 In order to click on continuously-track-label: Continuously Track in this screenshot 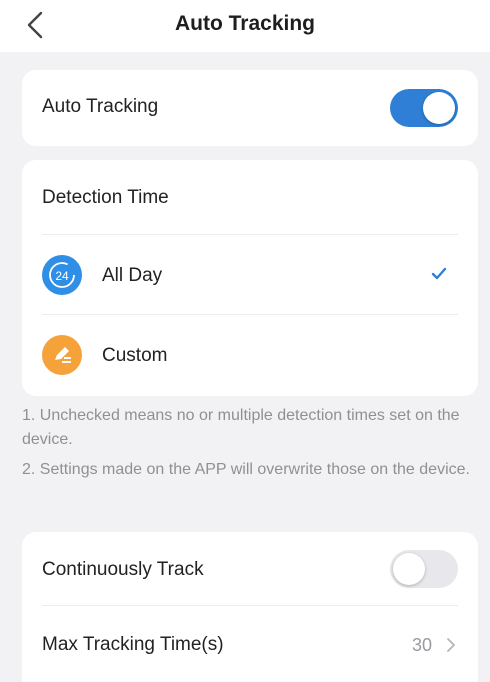, I will do `click(123, 569)`.